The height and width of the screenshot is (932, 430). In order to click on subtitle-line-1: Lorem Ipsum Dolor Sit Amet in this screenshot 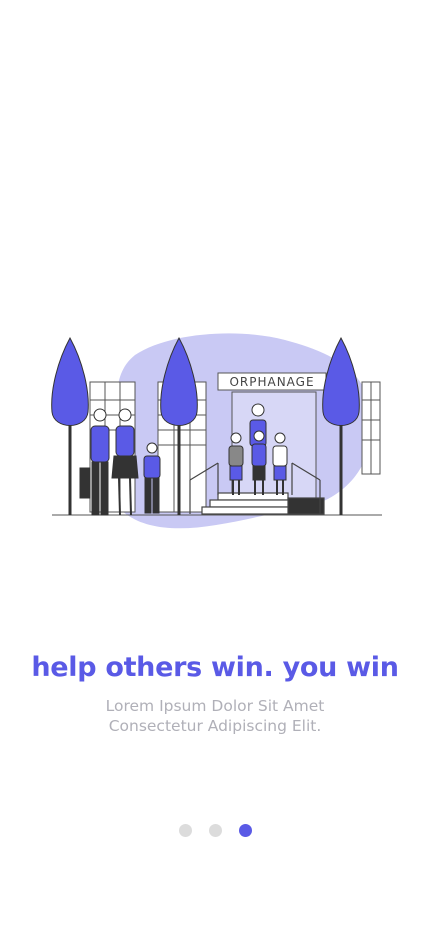, I will do `click(215, 706)`.